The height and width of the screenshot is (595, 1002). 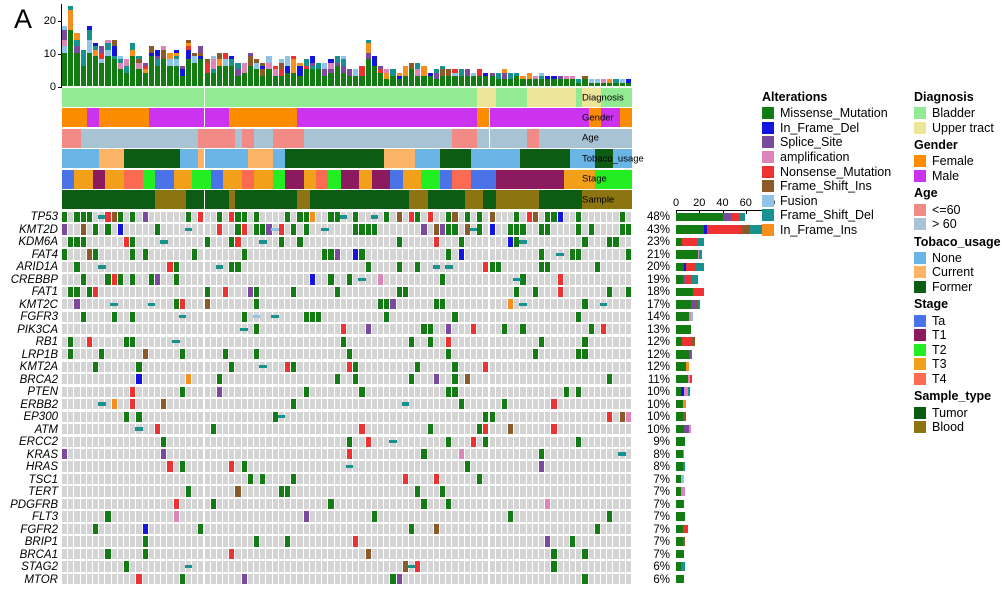 I want to click on legend-item: Nonsense_Mutation, so click(x=826, y=171).